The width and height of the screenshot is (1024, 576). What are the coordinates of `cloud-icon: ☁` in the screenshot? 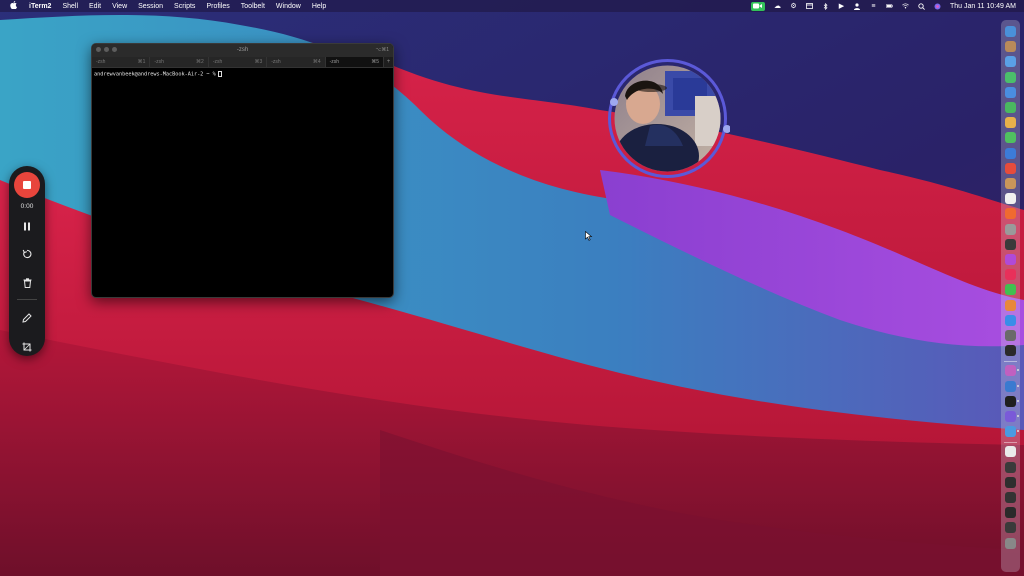 It's located at (777, 6).